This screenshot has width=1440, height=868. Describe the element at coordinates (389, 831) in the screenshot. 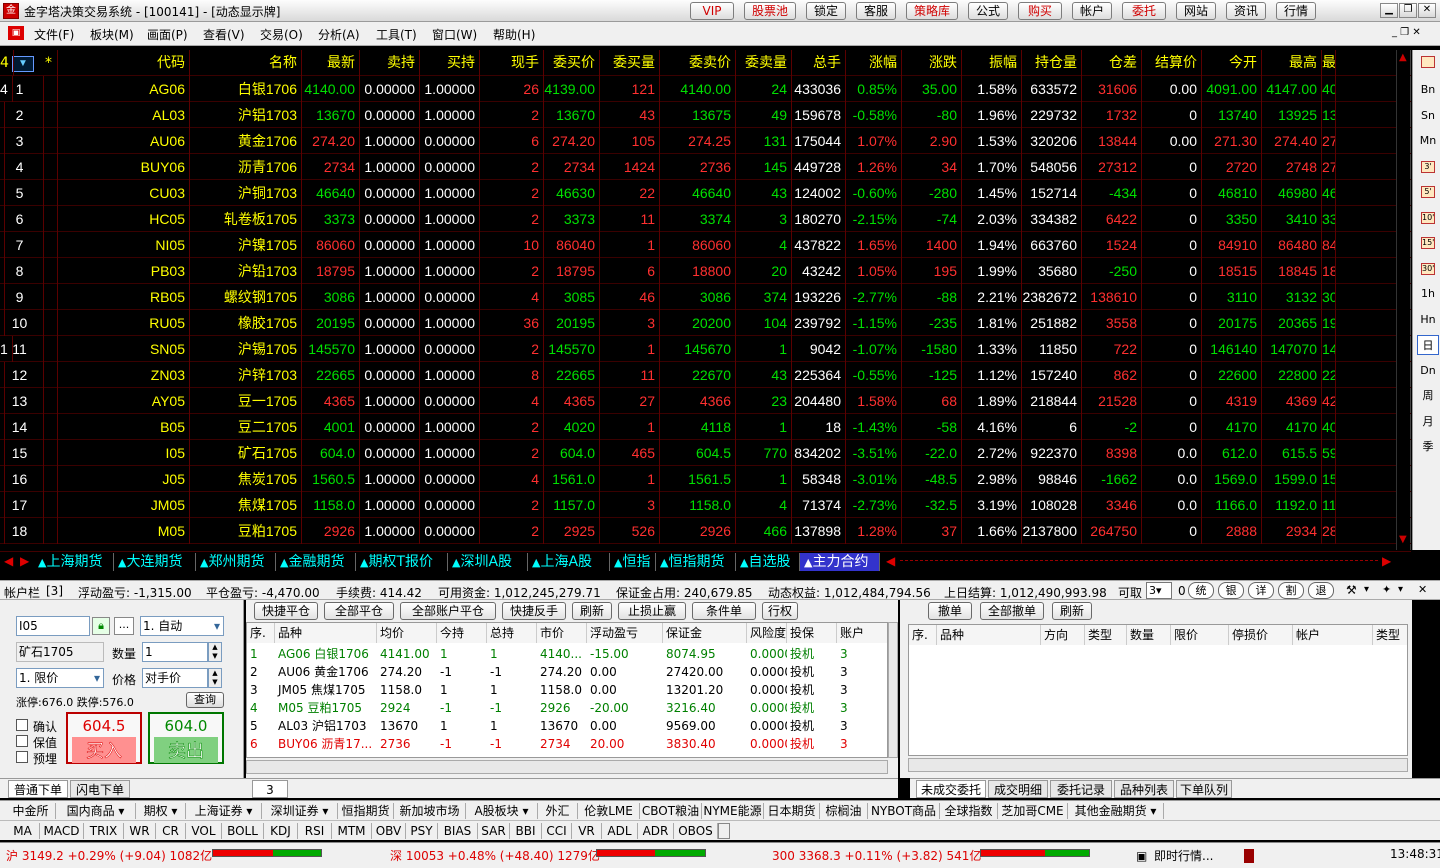

I see `indicator-10: OBV` at that location.